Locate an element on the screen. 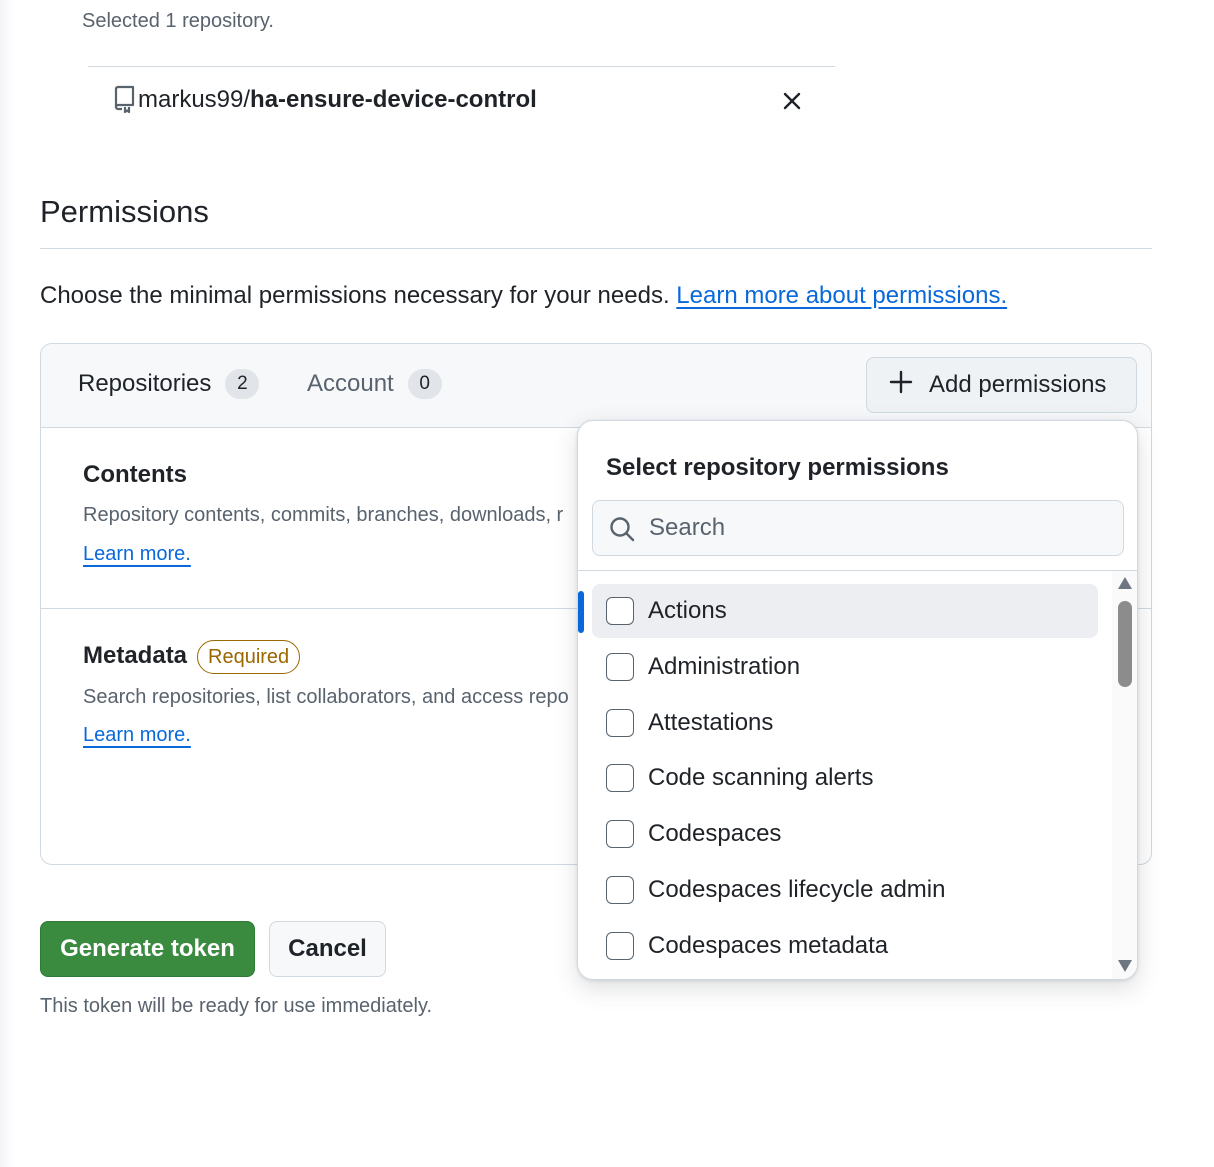 The width and height of the screenshot is (1214, 1167). option-label: Codespaces metadata is located at coordinates (768, 945).